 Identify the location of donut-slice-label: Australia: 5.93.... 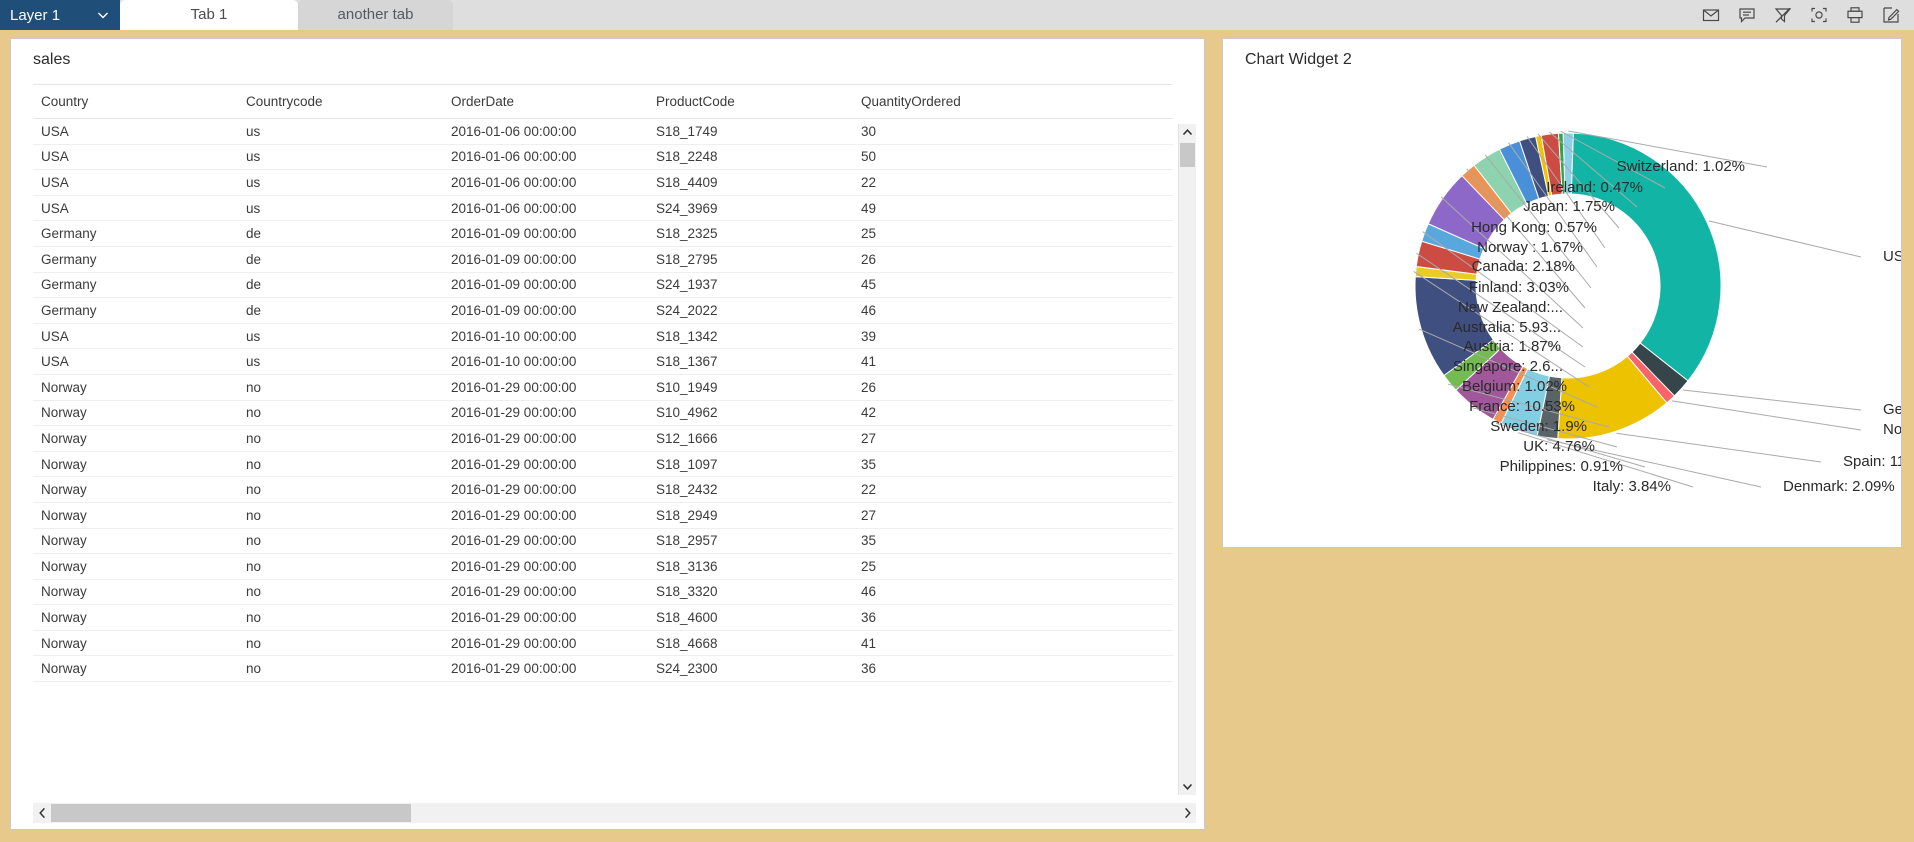
(1507, 327).